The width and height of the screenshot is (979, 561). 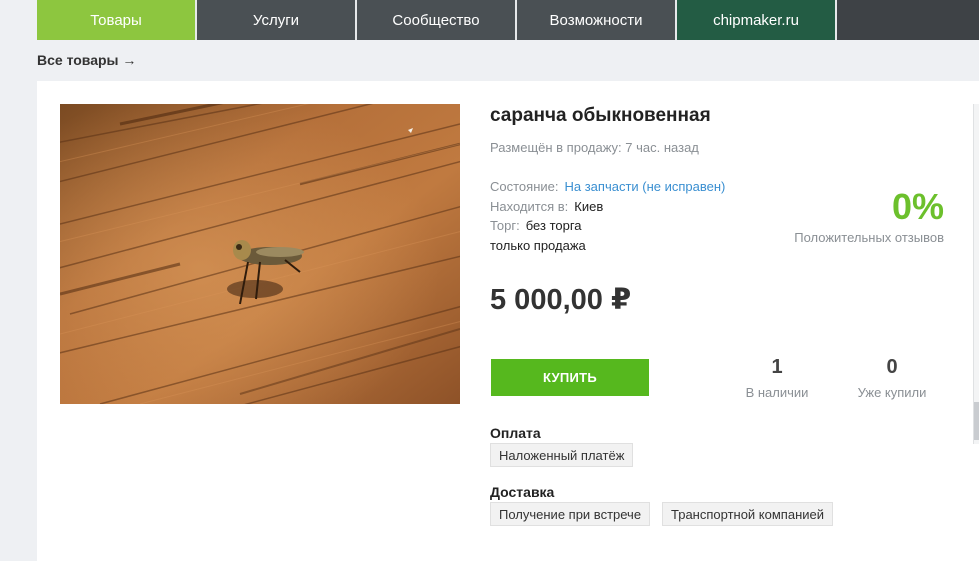 I want to click on payment-option-cod: Наложенный платёж, so click(x=562, y=455).